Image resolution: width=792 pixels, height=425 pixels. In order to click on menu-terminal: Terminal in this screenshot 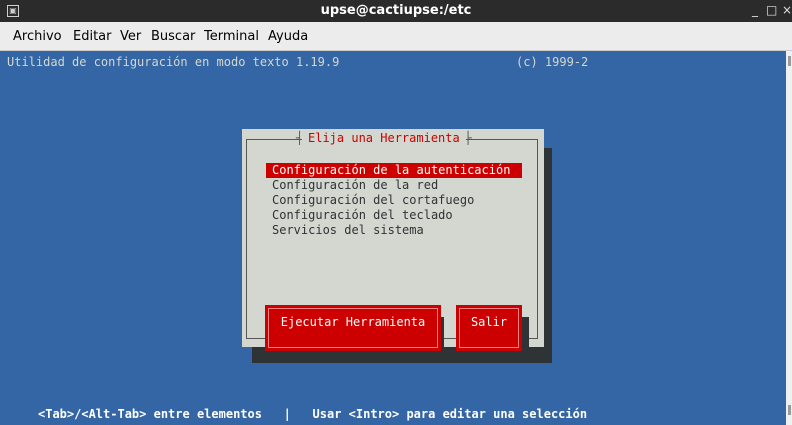, I will do `click(231, 36)`.